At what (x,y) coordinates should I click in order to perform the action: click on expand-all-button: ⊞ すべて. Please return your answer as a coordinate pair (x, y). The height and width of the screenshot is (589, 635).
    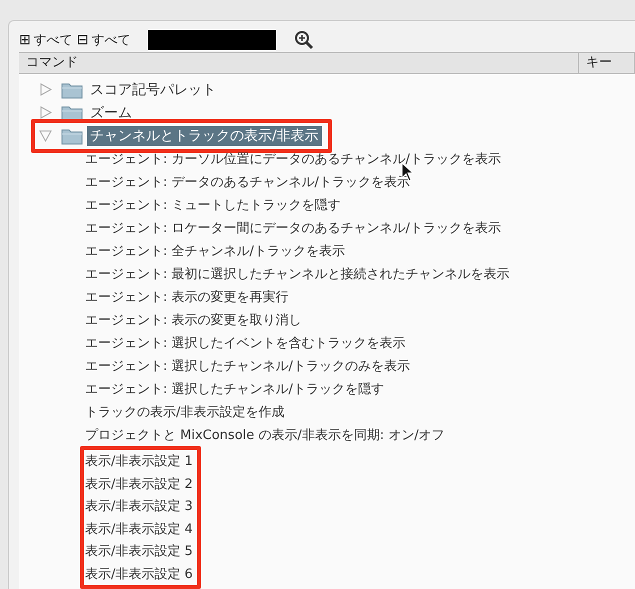
    Looking at the image, I should click on (46, 39).